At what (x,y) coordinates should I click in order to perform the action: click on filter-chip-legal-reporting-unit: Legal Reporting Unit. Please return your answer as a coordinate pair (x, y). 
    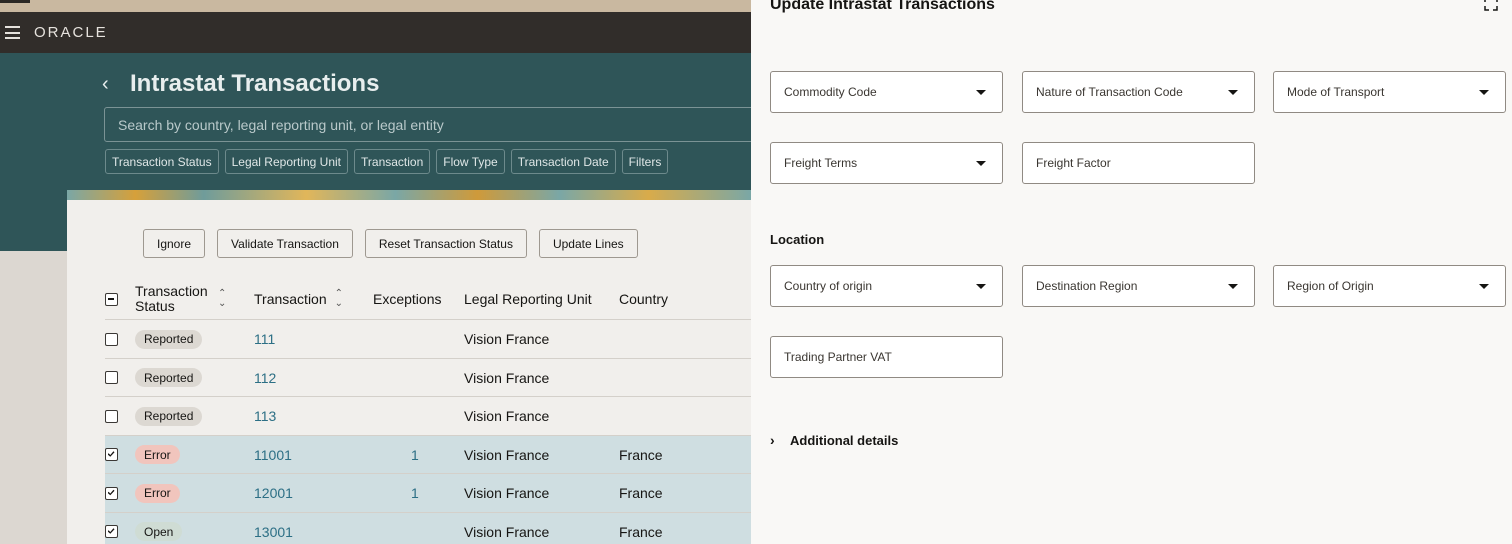
    Looking at the image, I should click on (286, 161).